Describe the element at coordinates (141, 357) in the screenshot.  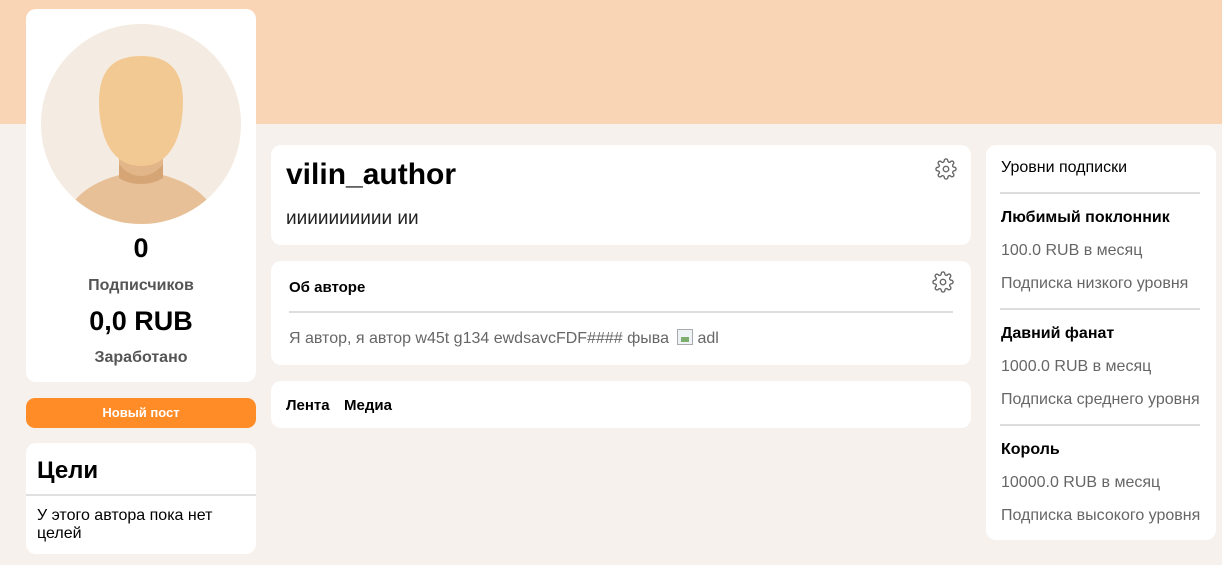
I see `earned-label: Заработано` at that location.